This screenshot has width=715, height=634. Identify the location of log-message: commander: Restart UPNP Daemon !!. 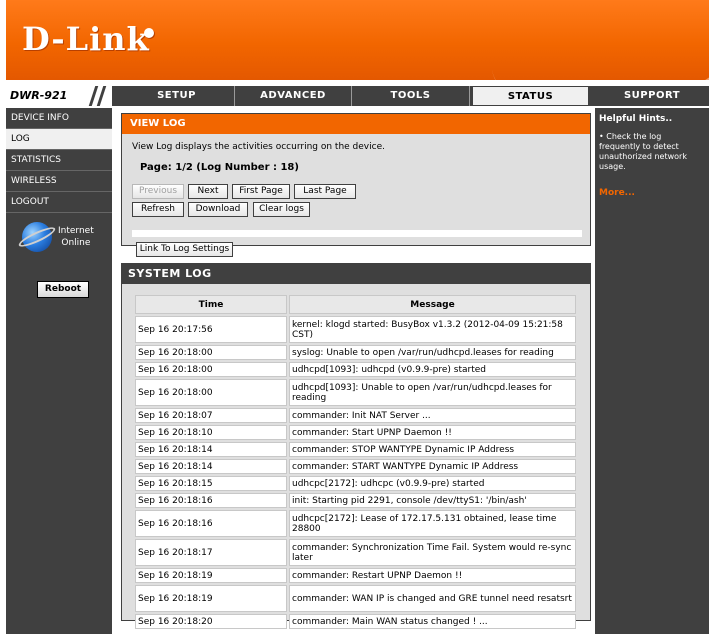
(432, 575).